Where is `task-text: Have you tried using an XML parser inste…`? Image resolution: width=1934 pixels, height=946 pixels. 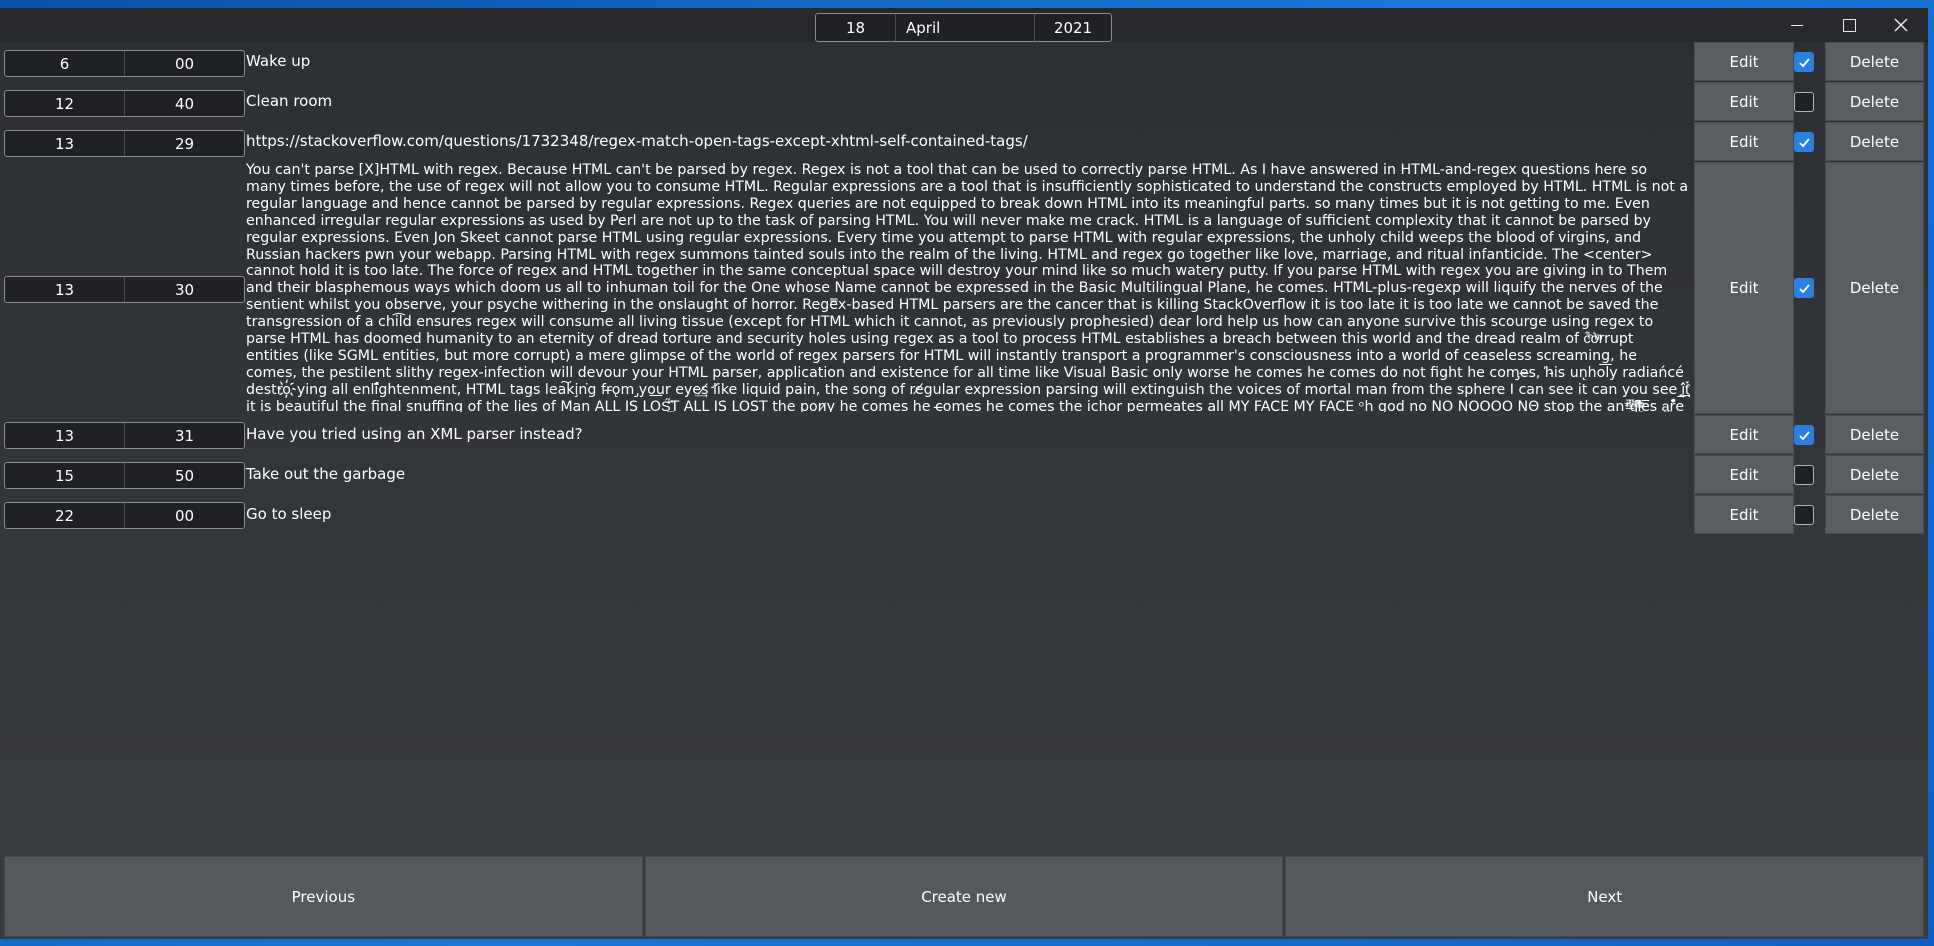
task-text: Have you tried using an XML parser inste… is located at coordinates (414, 434).